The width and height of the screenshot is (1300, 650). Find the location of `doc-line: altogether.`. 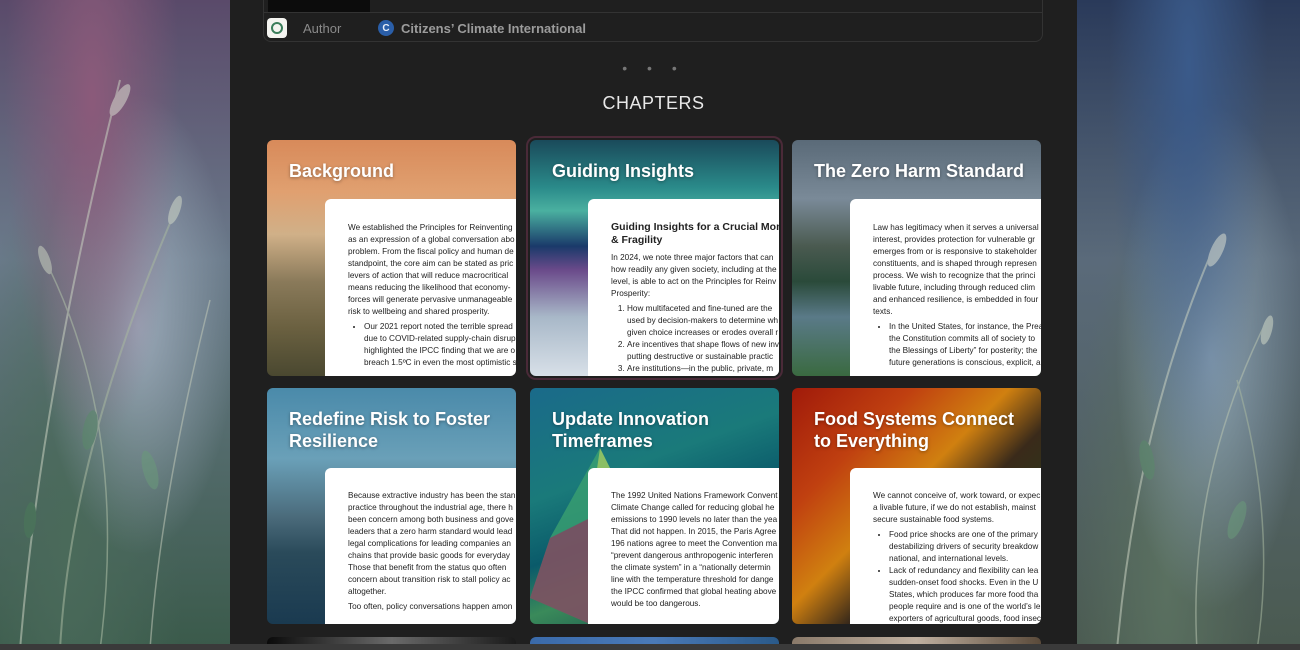

doc-line: altogether. is located at coordinates (367, 591).